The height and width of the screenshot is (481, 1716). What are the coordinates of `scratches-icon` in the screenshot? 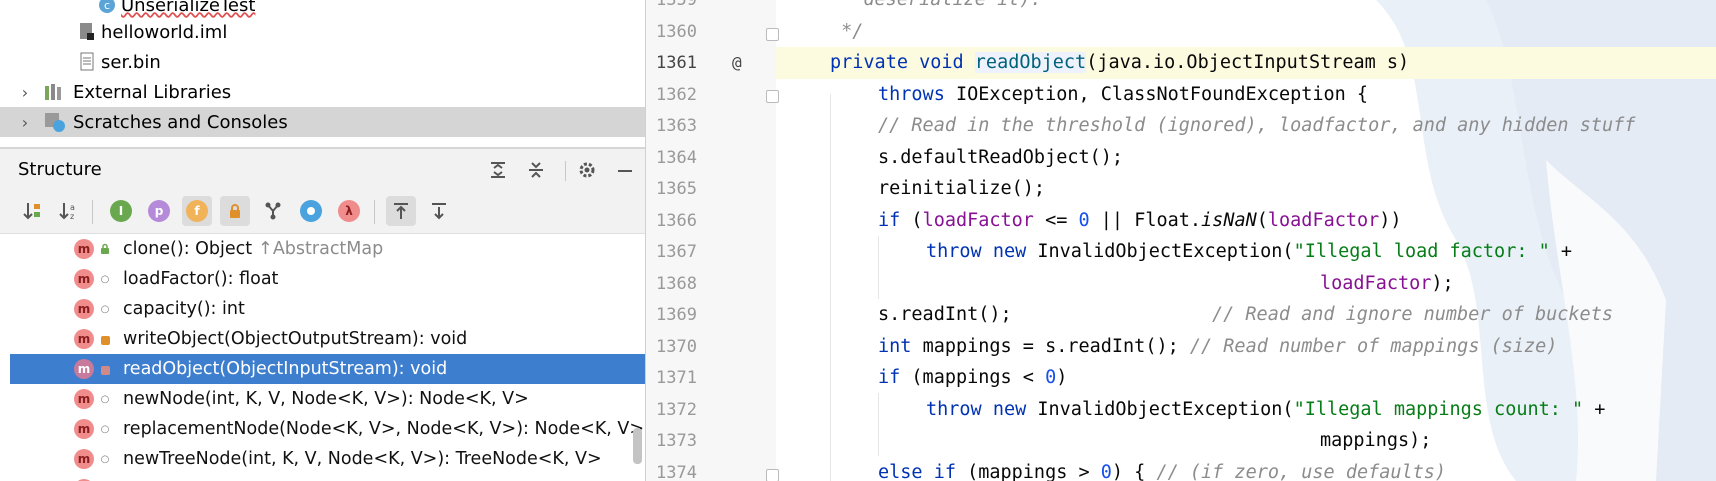 It's located at (55, 122).